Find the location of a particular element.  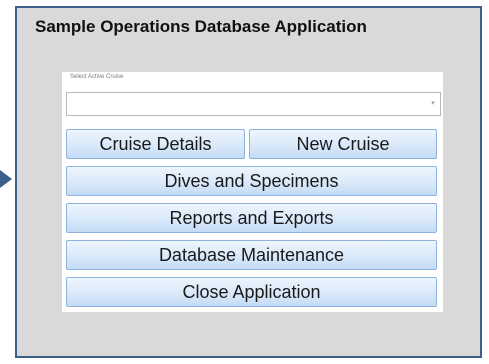

cruise-details-button: Cruise Details is located at coordinates (155, 144).